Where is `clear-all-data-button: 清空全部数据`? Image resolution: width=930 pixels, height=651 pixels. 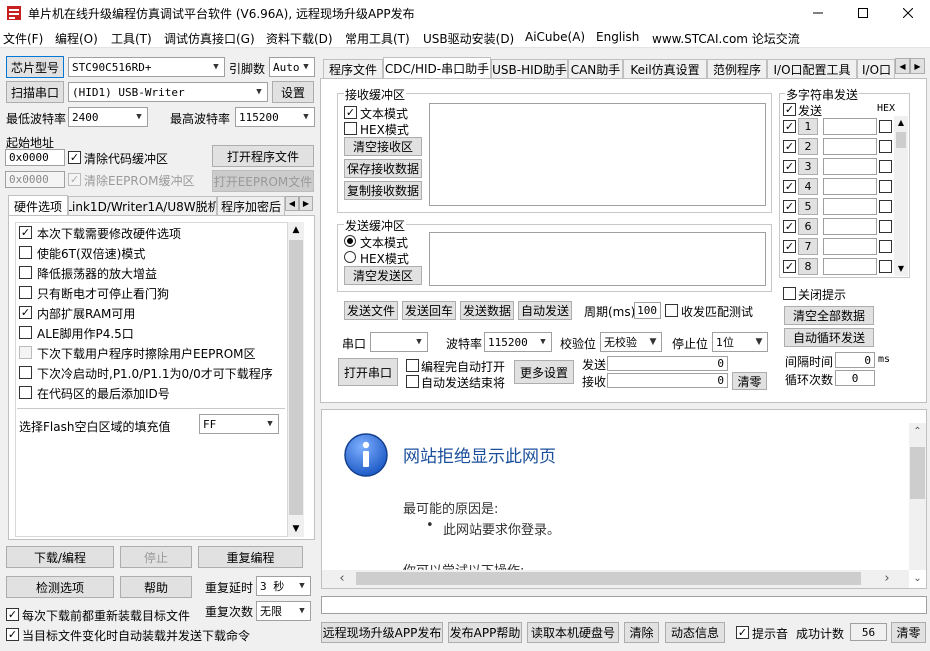 clear-all-data-button: 清空全部数据 is located at coordinates (829, 315).